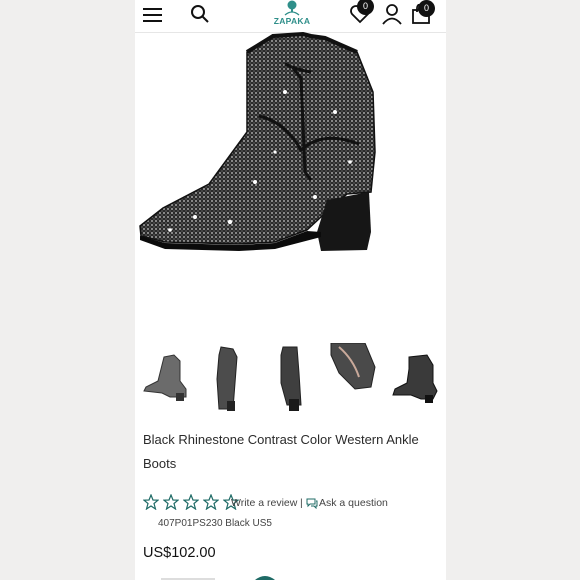 This screenshot has height=580, width=580. What do you see at coordinates (153, 15) in the screenshot?
I see `menu-icon` at bounding box center [153, 15].